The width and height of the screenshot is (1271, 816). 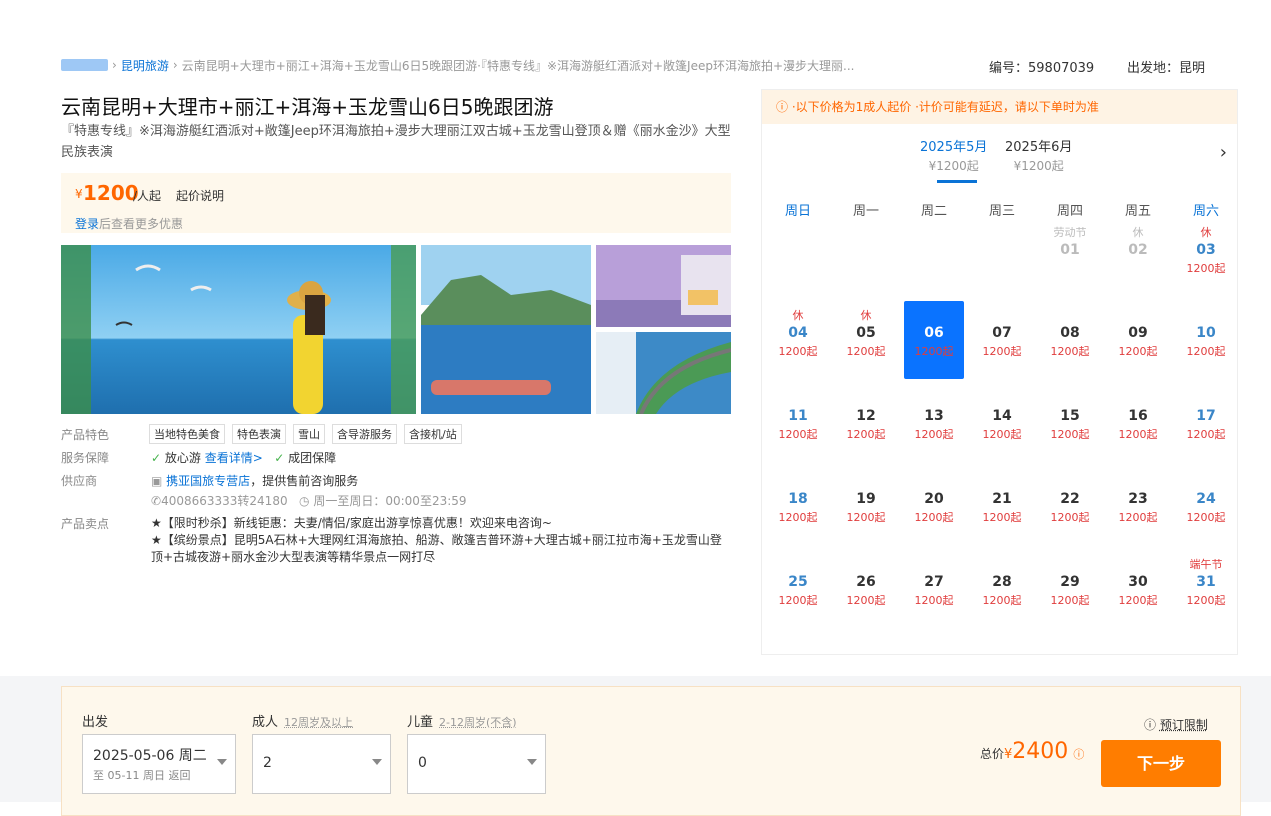 I want to click on departure-city: 出发地：昆明, so click(x=1166, y=66).